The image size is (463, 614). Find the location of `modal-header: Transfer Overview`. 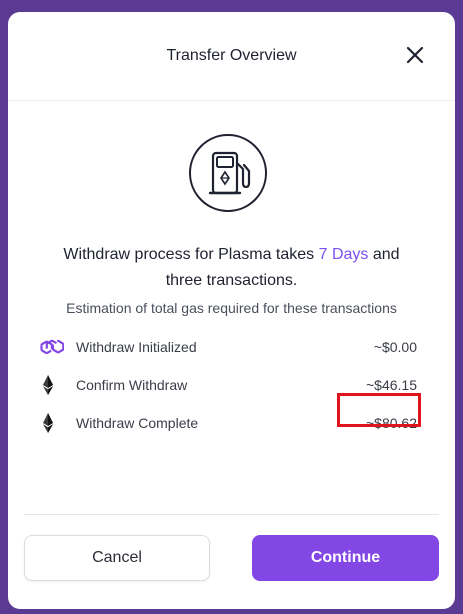

modal-header: Transfer Overview is located at coordinates (231, 56).